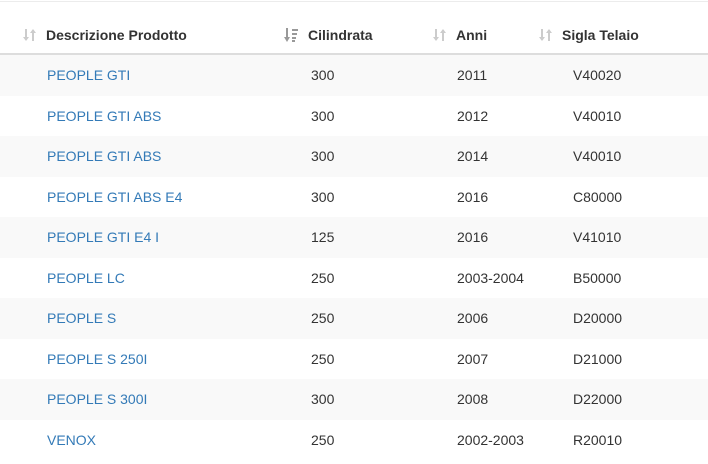 The width and height of the screenshot is (708, 464). I want to click on table-row: PEOPLE GTI E4 I 125 2016 V41010, so click(354, 237).